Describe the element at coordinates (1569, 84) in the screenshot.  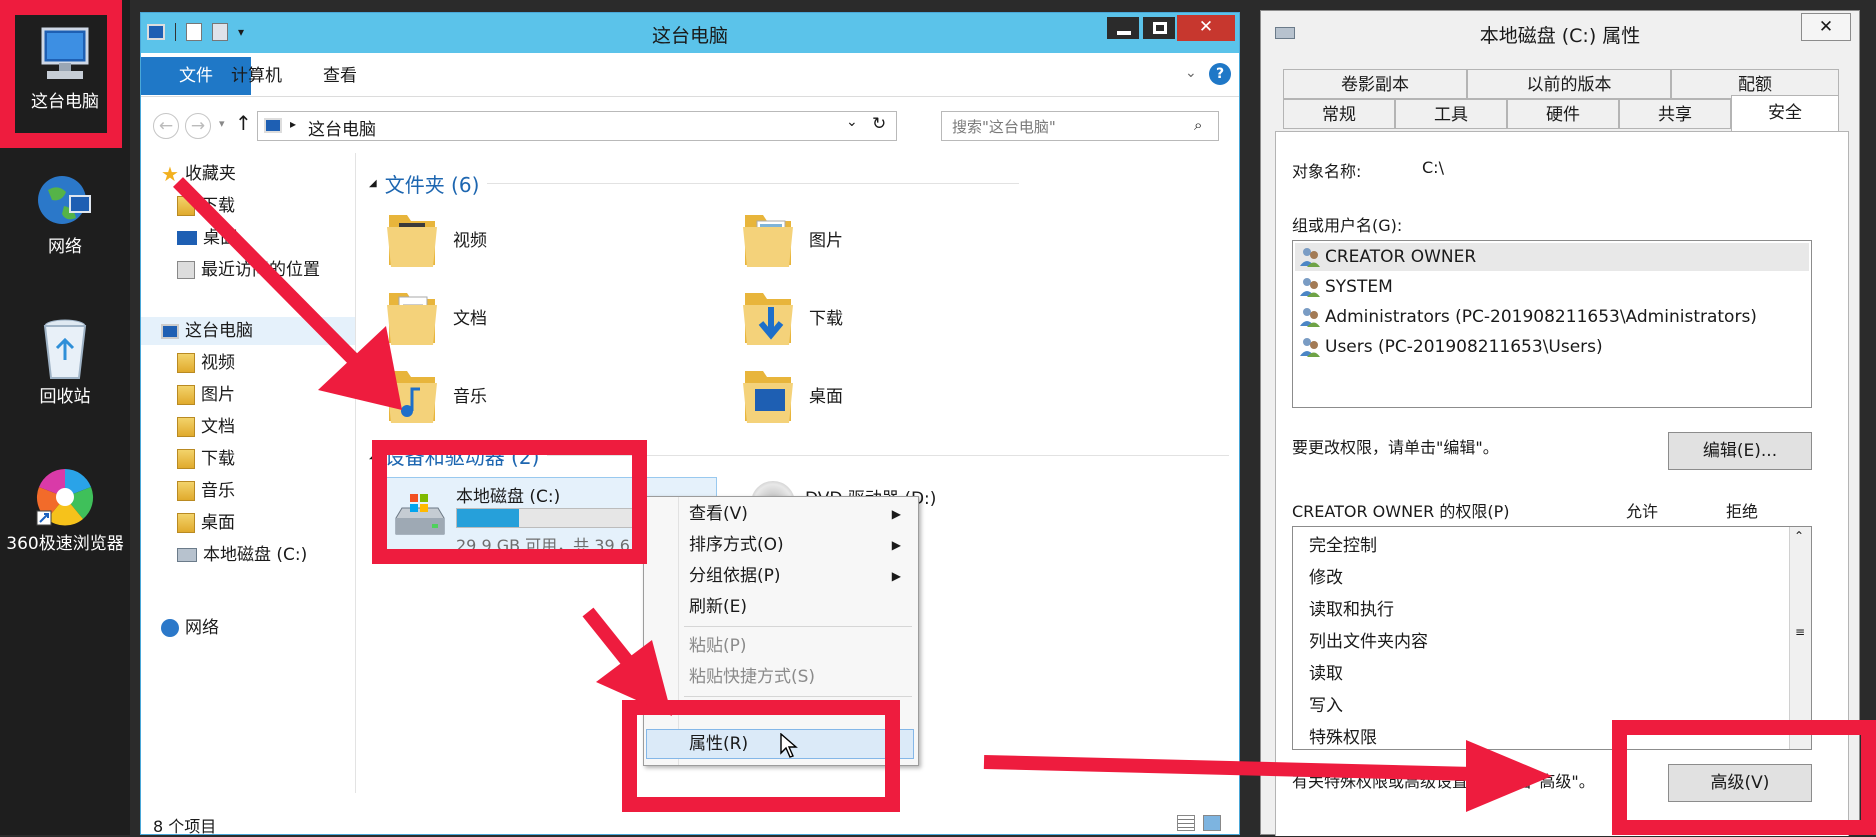
I see `tab-previous-versions: 以前的版本` at that location.